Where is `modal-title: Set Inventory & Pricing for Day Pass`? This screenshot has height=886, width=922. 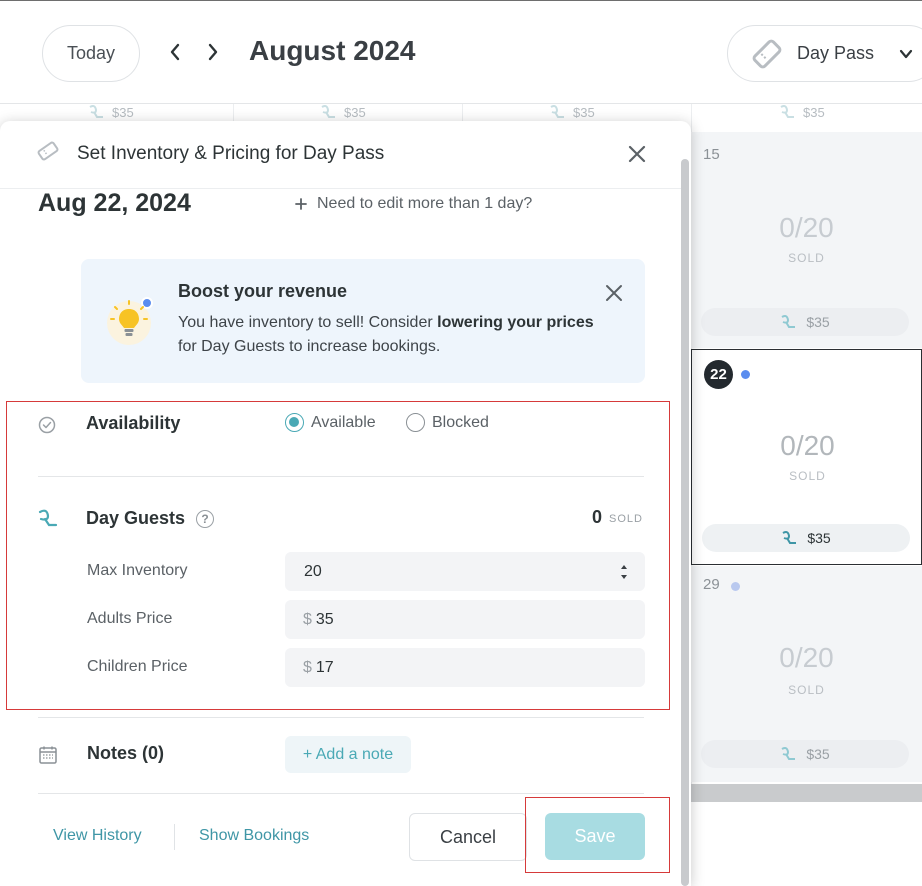
modal-title: Set Inventory & Pricing for Day Pass is located at coordinates (231, 153).